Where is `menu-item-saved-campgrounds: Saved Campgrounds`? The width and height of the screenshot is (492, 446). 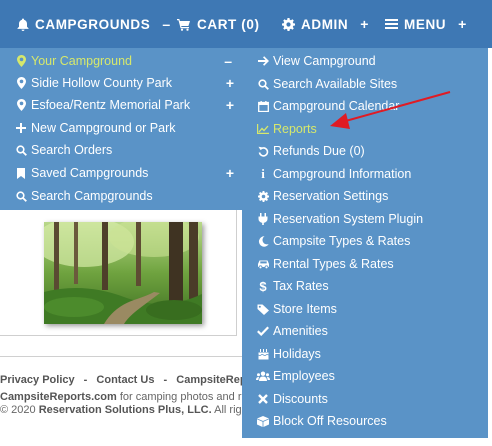
menu-item-saved-campgrounds: Saved Campgrounds is located at coordinates (81, 173).